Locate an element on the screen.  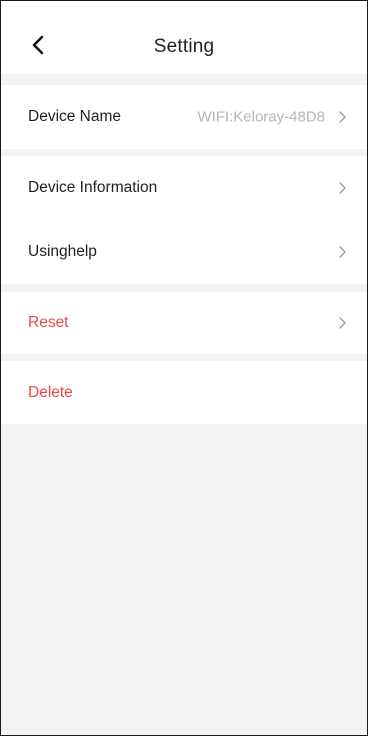
reset-section: Reset is located at coordinates (184, 323).